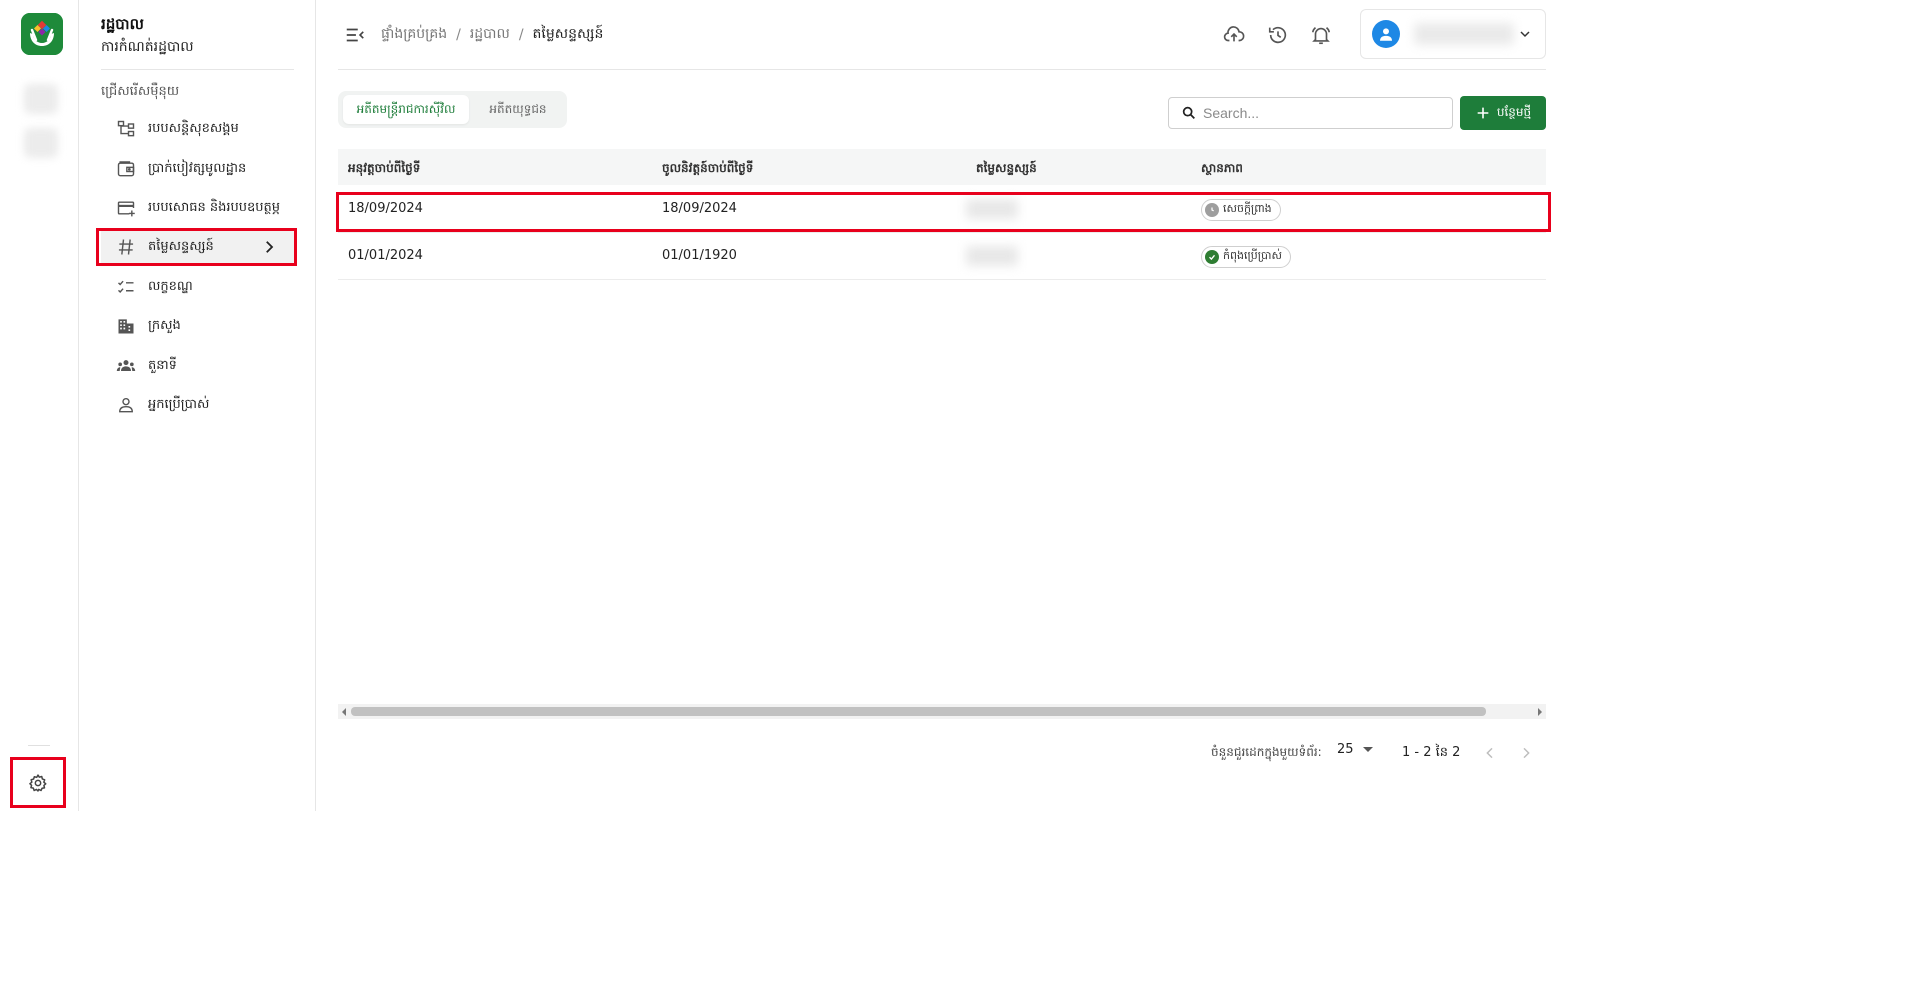 The width and height of the screenshot is (1920, 993). Describe the element at coordinates (164, 325) in the screenshot. I see `sidebar-item-label: ក្រសួង` at that location.